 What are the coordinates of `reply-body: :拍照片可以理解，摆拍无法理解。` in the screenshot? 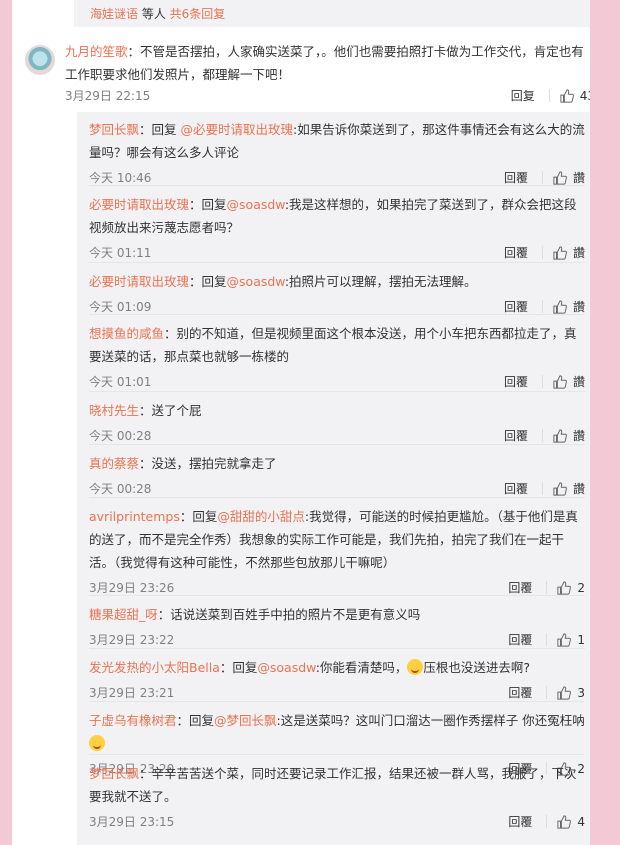 It's located at (380, 281).